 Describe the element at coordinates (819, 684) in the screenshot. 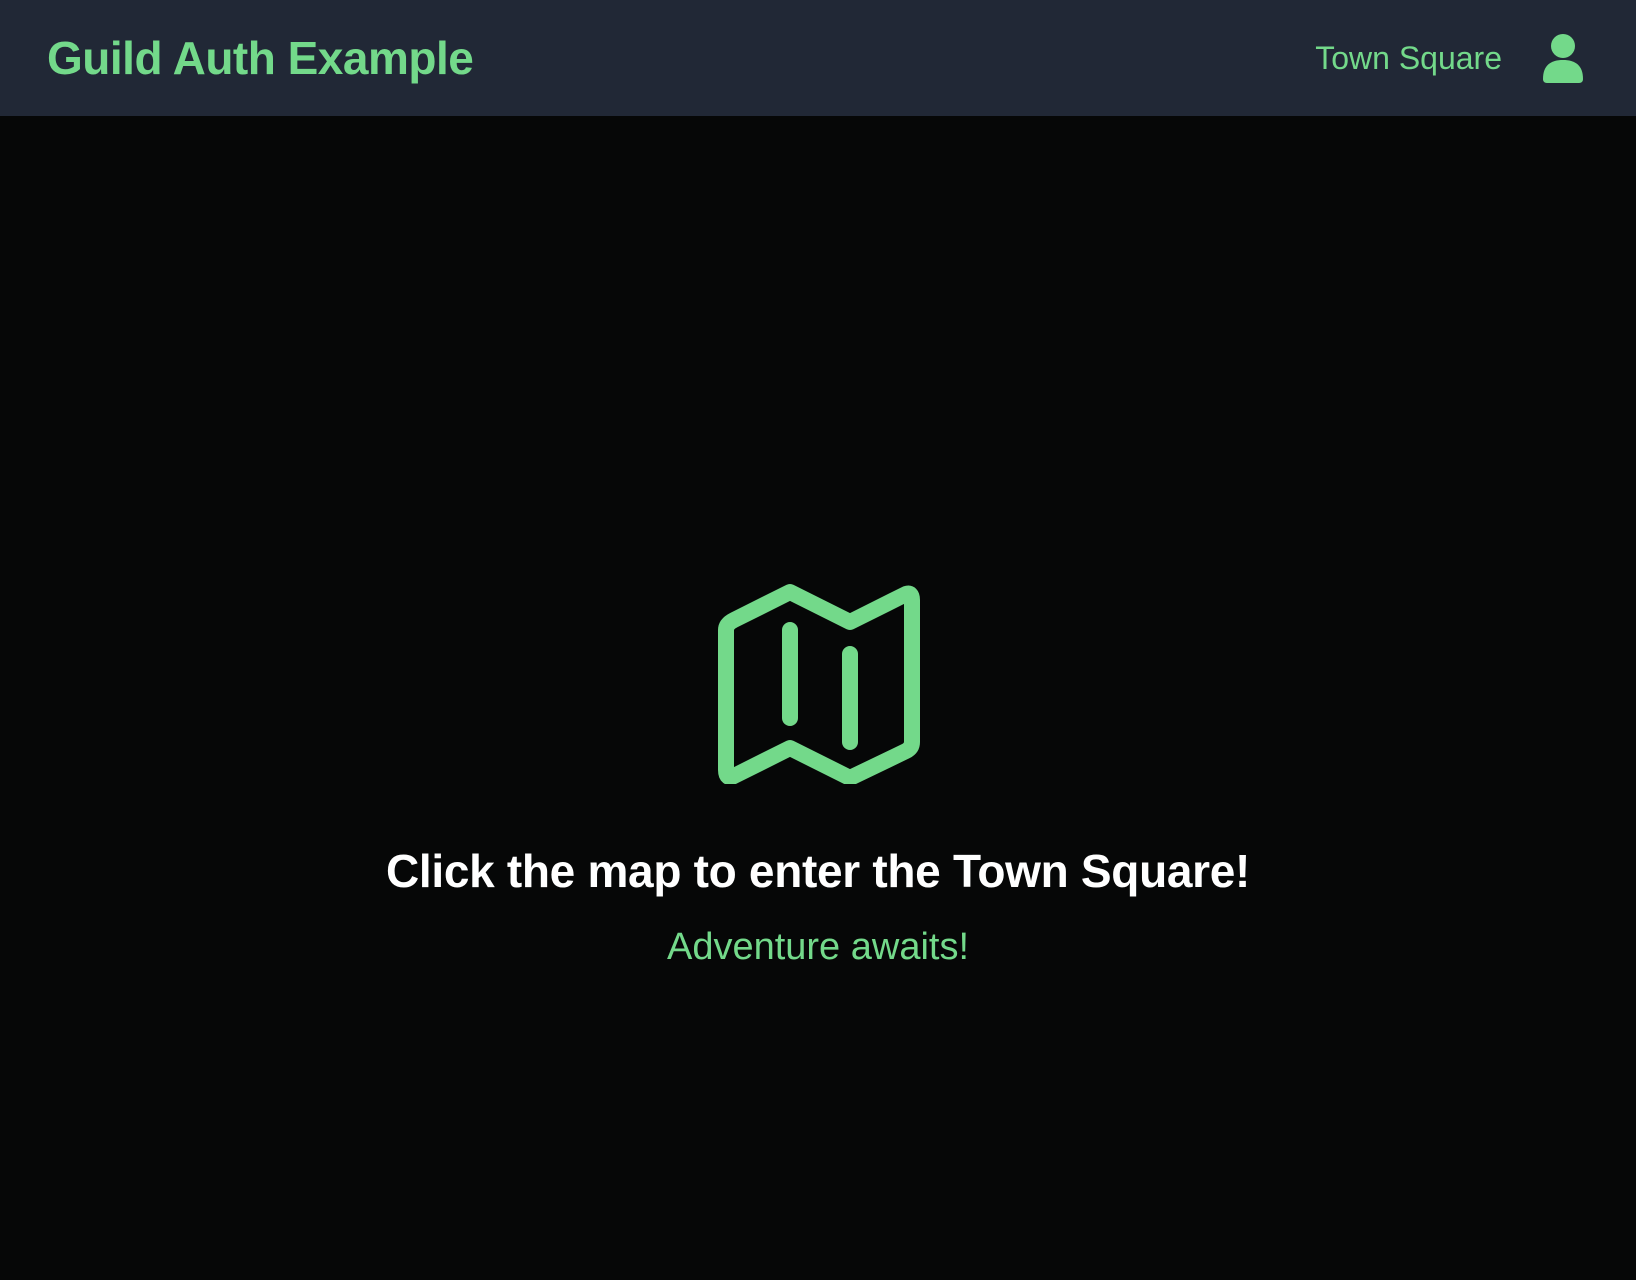

I see `map-icon` at that location.